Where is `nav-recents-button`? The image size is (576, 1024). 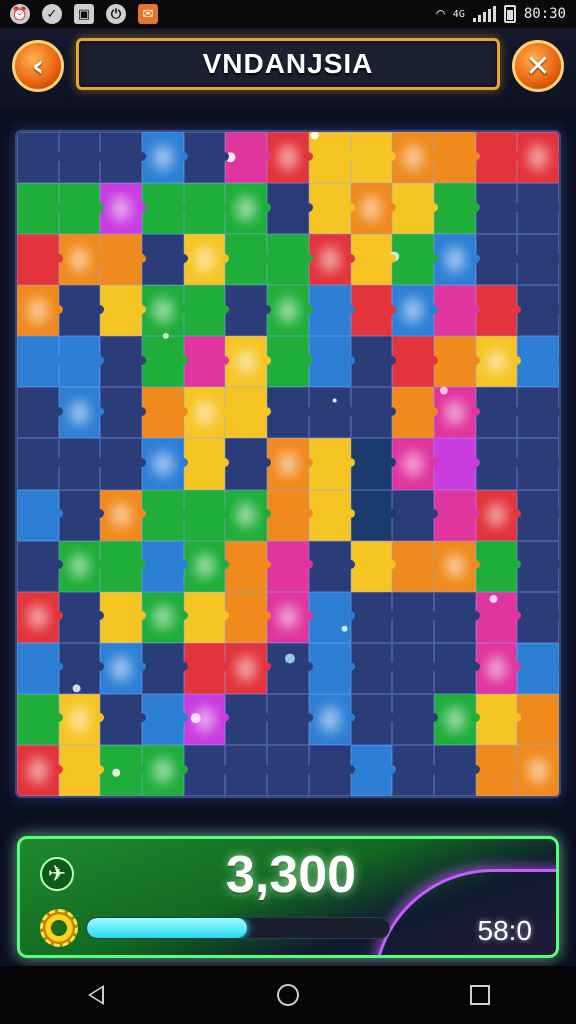 nav-recents-button is located at coordinates (480, 995).